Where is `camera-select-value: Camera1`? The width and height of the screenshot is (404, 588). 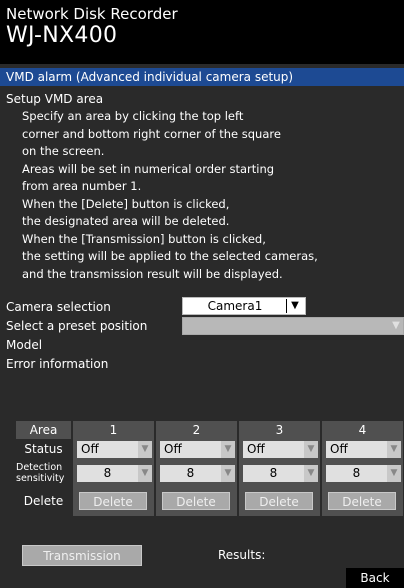 camera-select-value: Camera1 is located at coordinates (235, 306).